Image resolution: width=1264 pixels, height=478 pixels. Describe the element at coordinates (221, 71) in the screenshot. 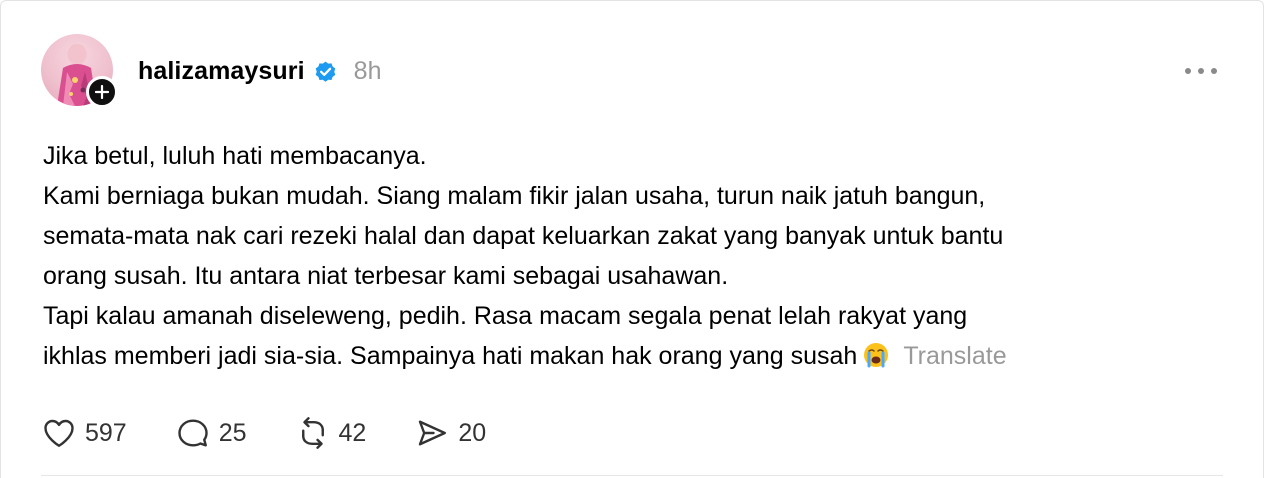

I see `username: halizamaysuri` at that location.